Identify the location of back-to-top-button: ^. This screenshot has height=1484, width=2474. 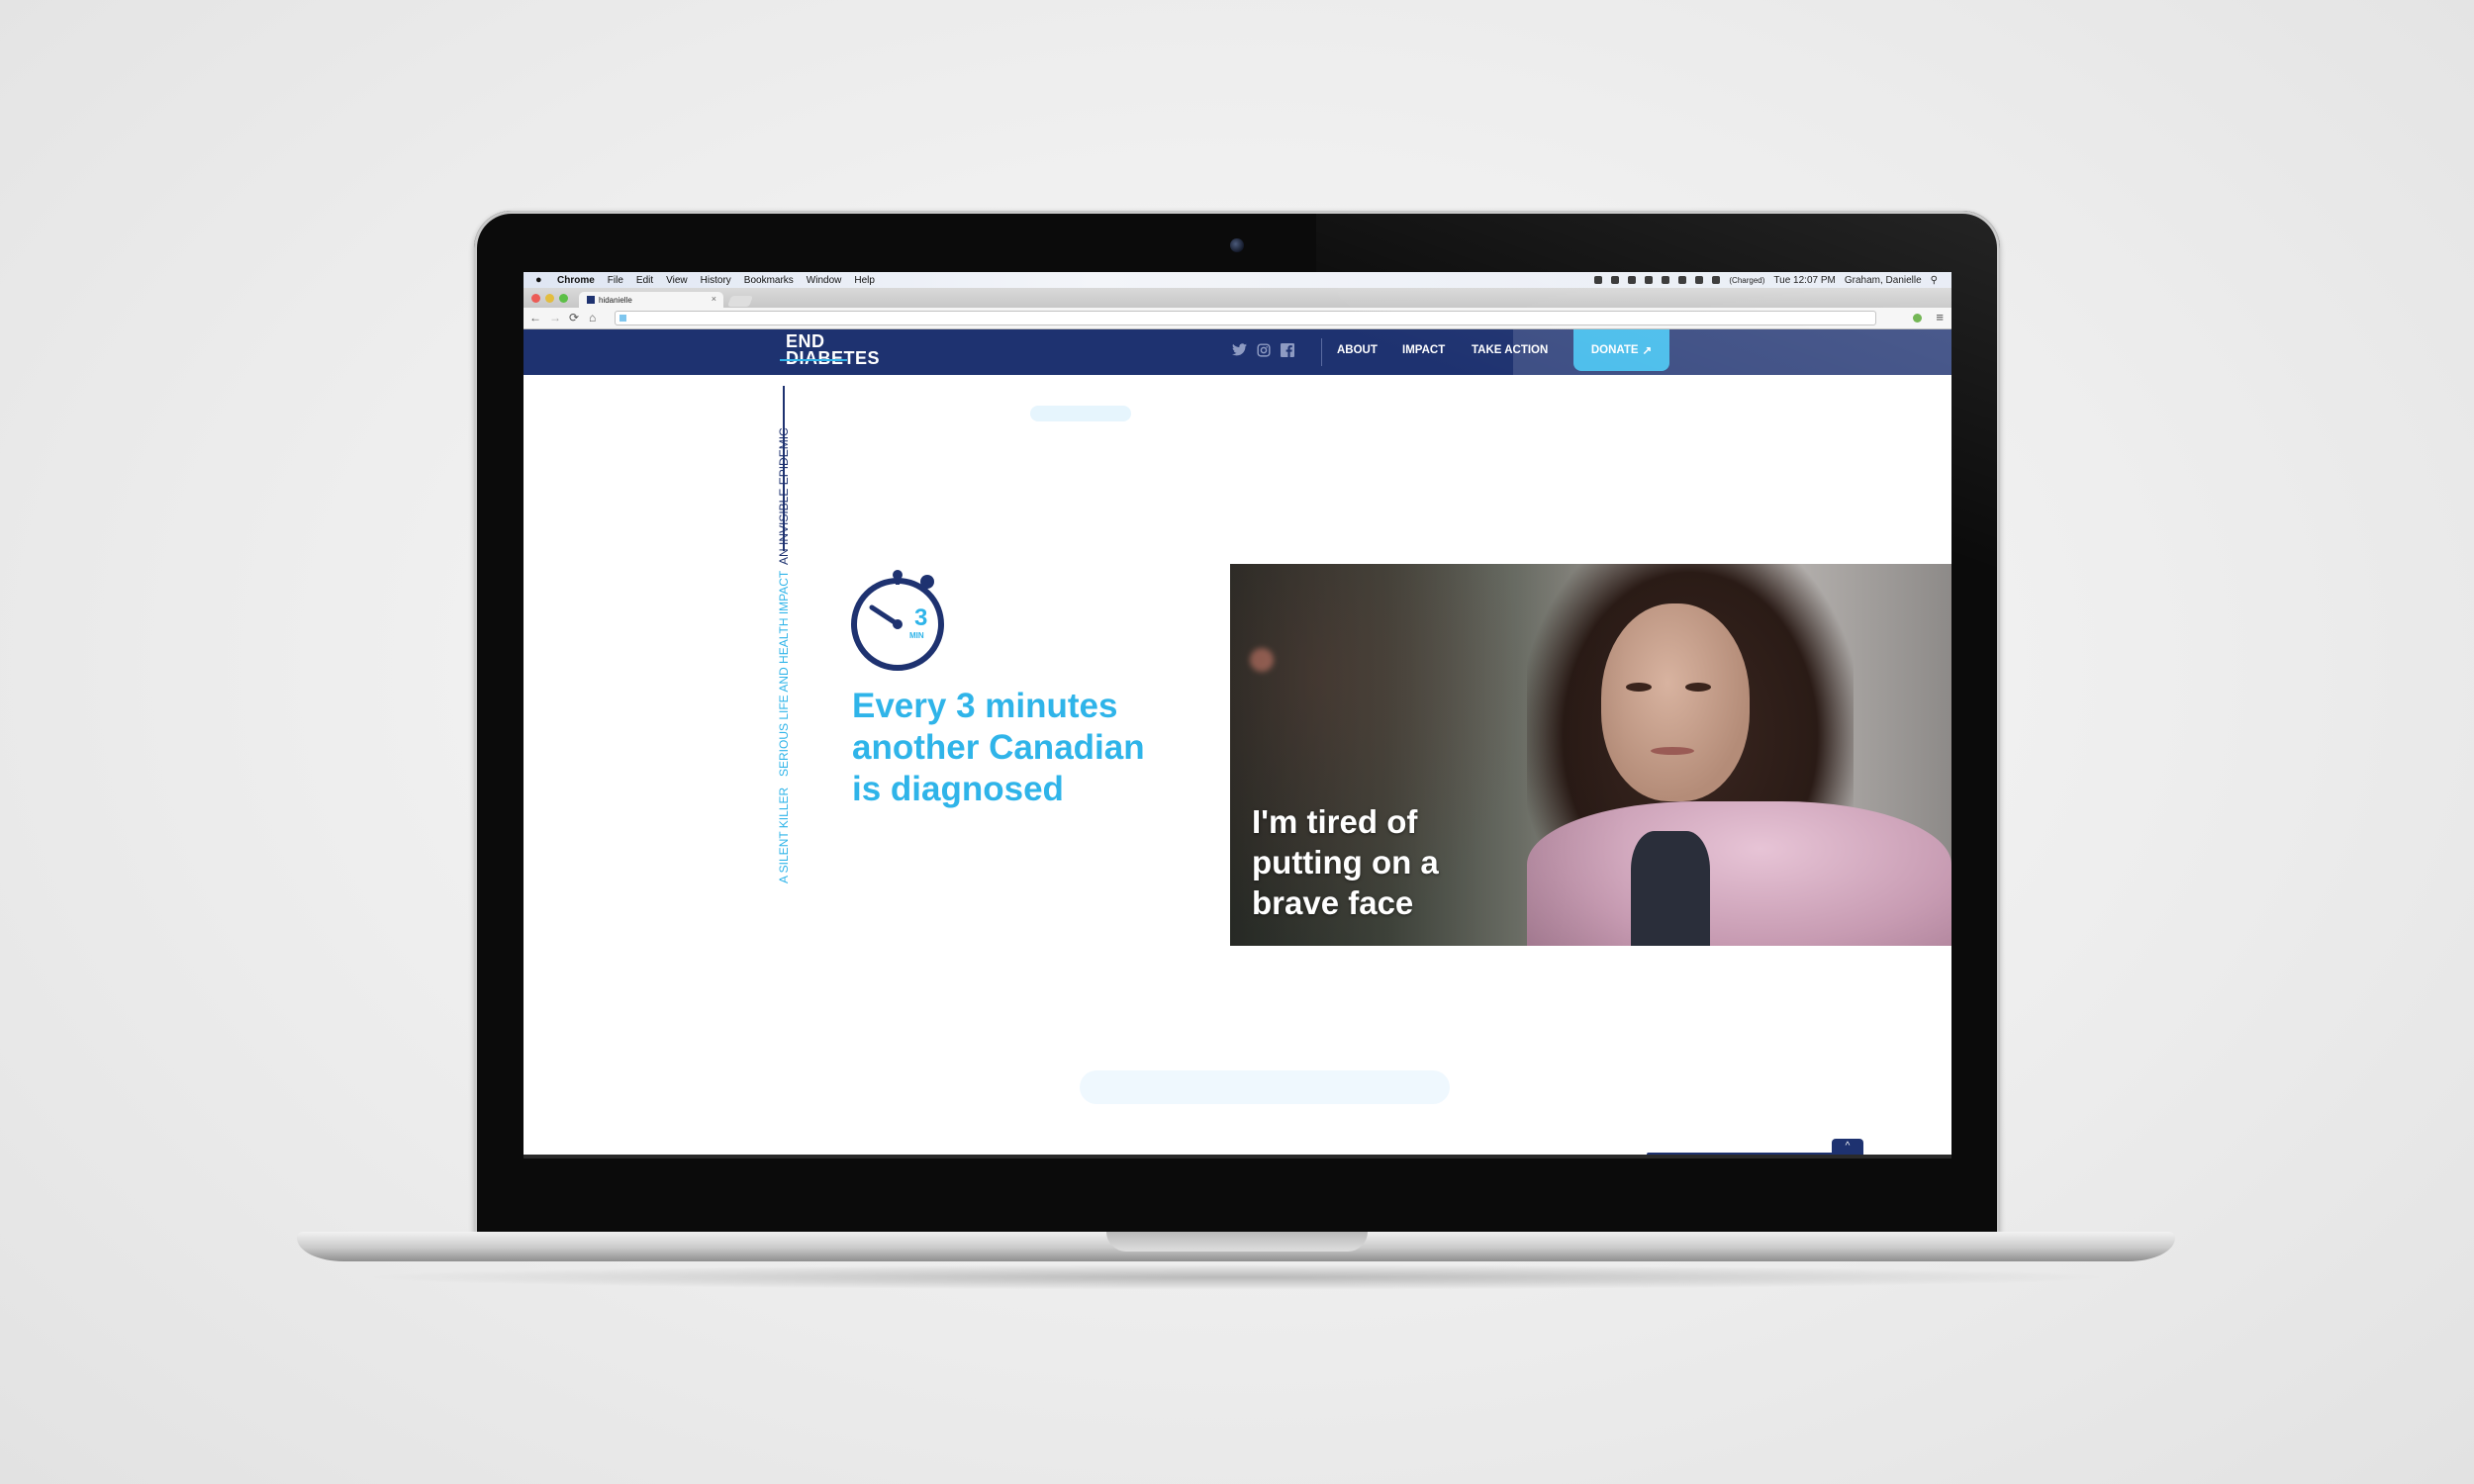
(1848, 1147).